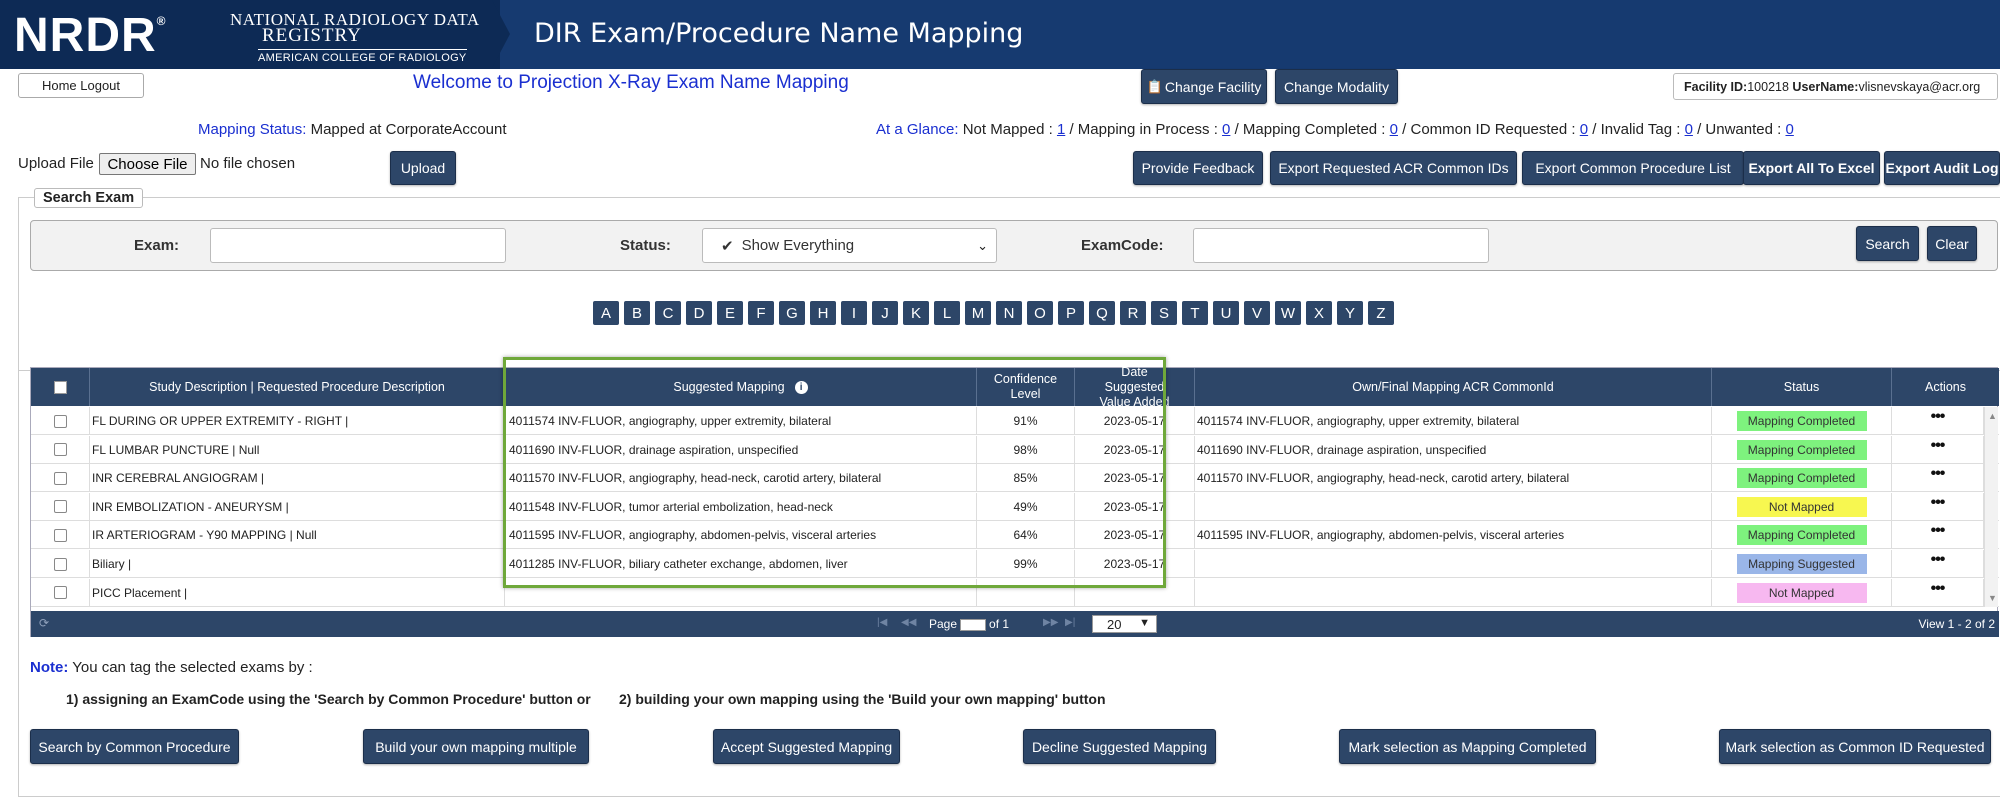  What do you see at coordinates (806, 746) in the screenshot?
I see `accept-suggested-button: Accept Suggested Mapping` at bounding box center [806, 746].